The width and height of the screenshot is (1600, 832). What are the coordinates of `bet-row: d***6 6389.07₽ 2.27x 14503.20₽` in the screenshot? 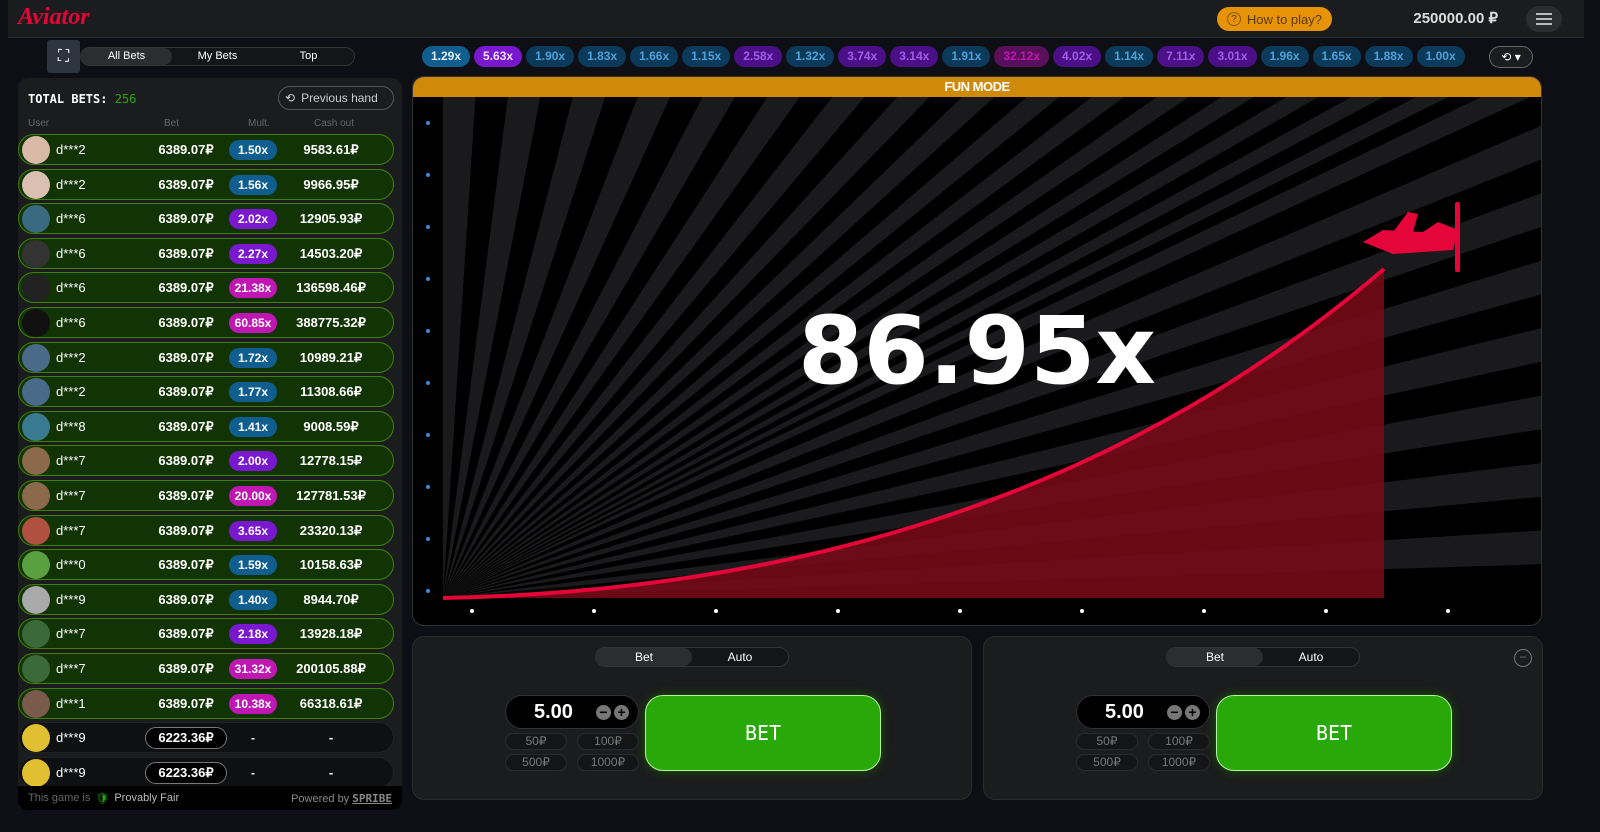 It's located at (206, 253).